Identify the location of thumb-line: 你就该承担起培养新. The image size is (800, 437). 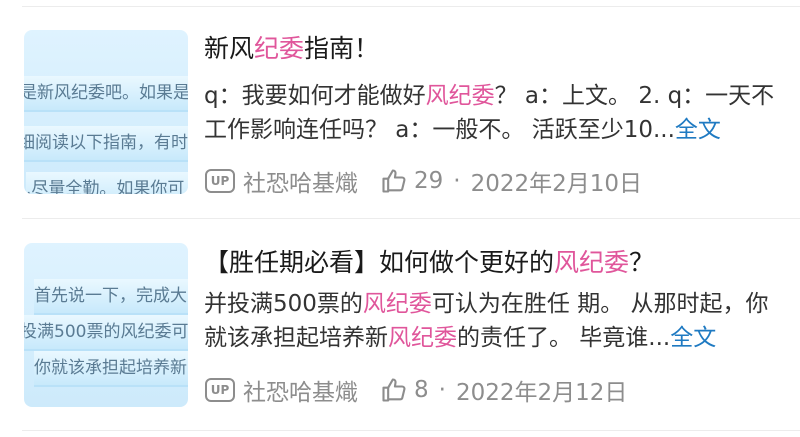
(111, 369).